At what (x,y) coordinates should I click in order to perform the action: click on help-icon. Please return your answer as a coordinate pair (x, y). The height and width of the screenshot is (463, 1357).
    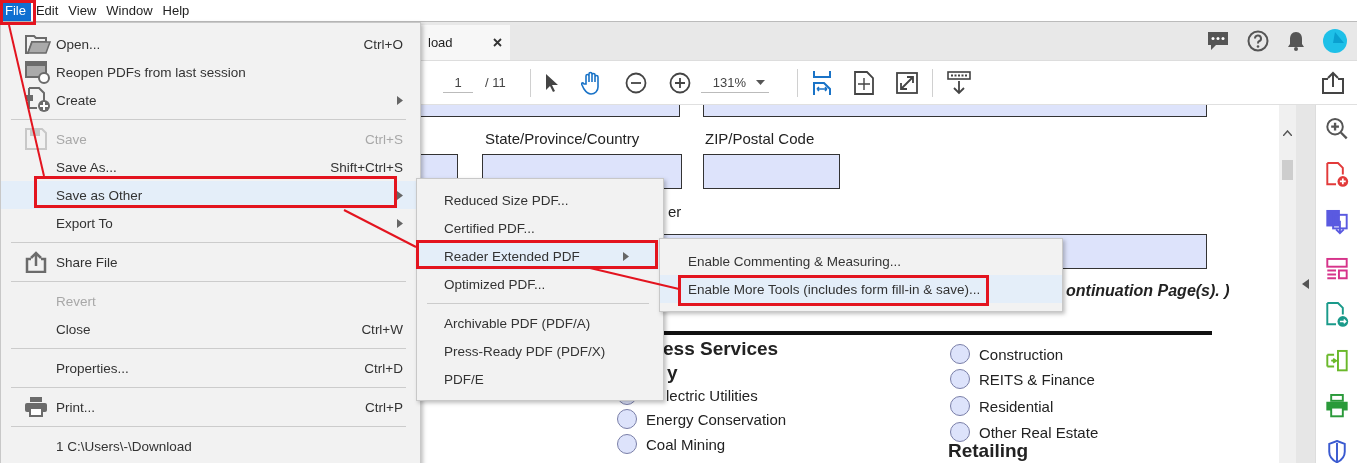
    Looking at the image, I should click on (1258, 41).